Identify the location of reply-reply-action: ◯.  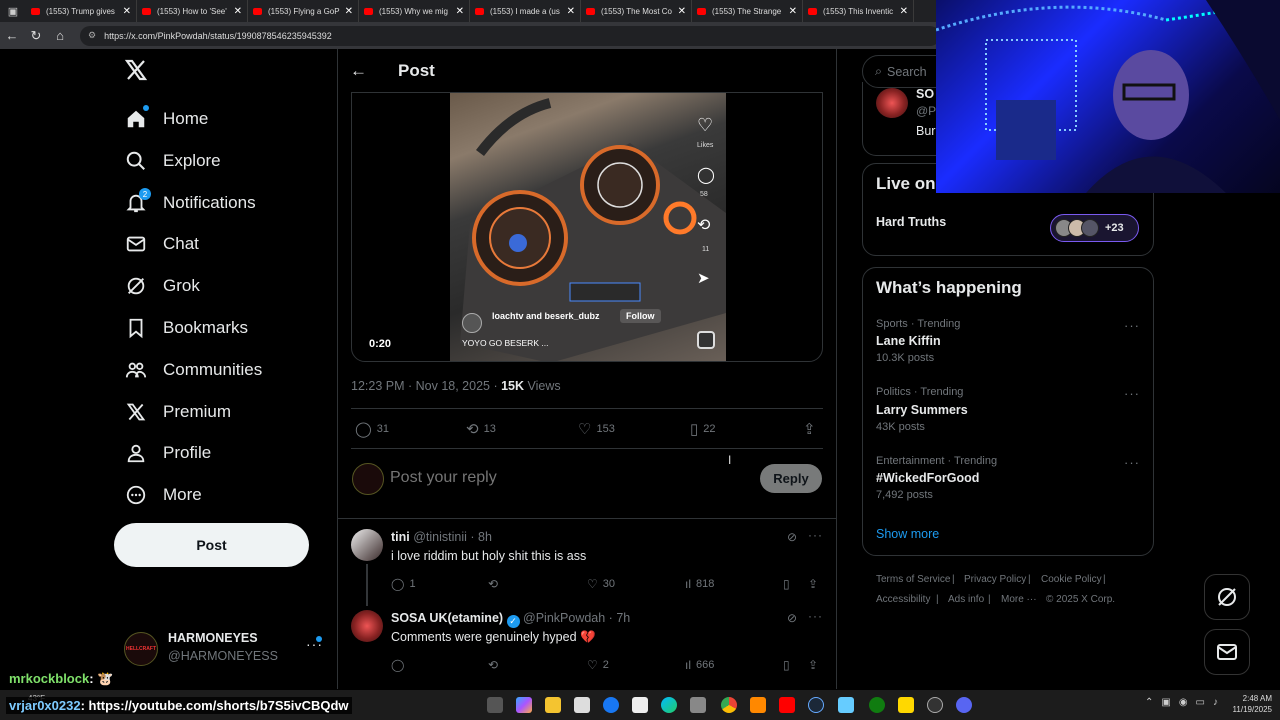
(400, 665).